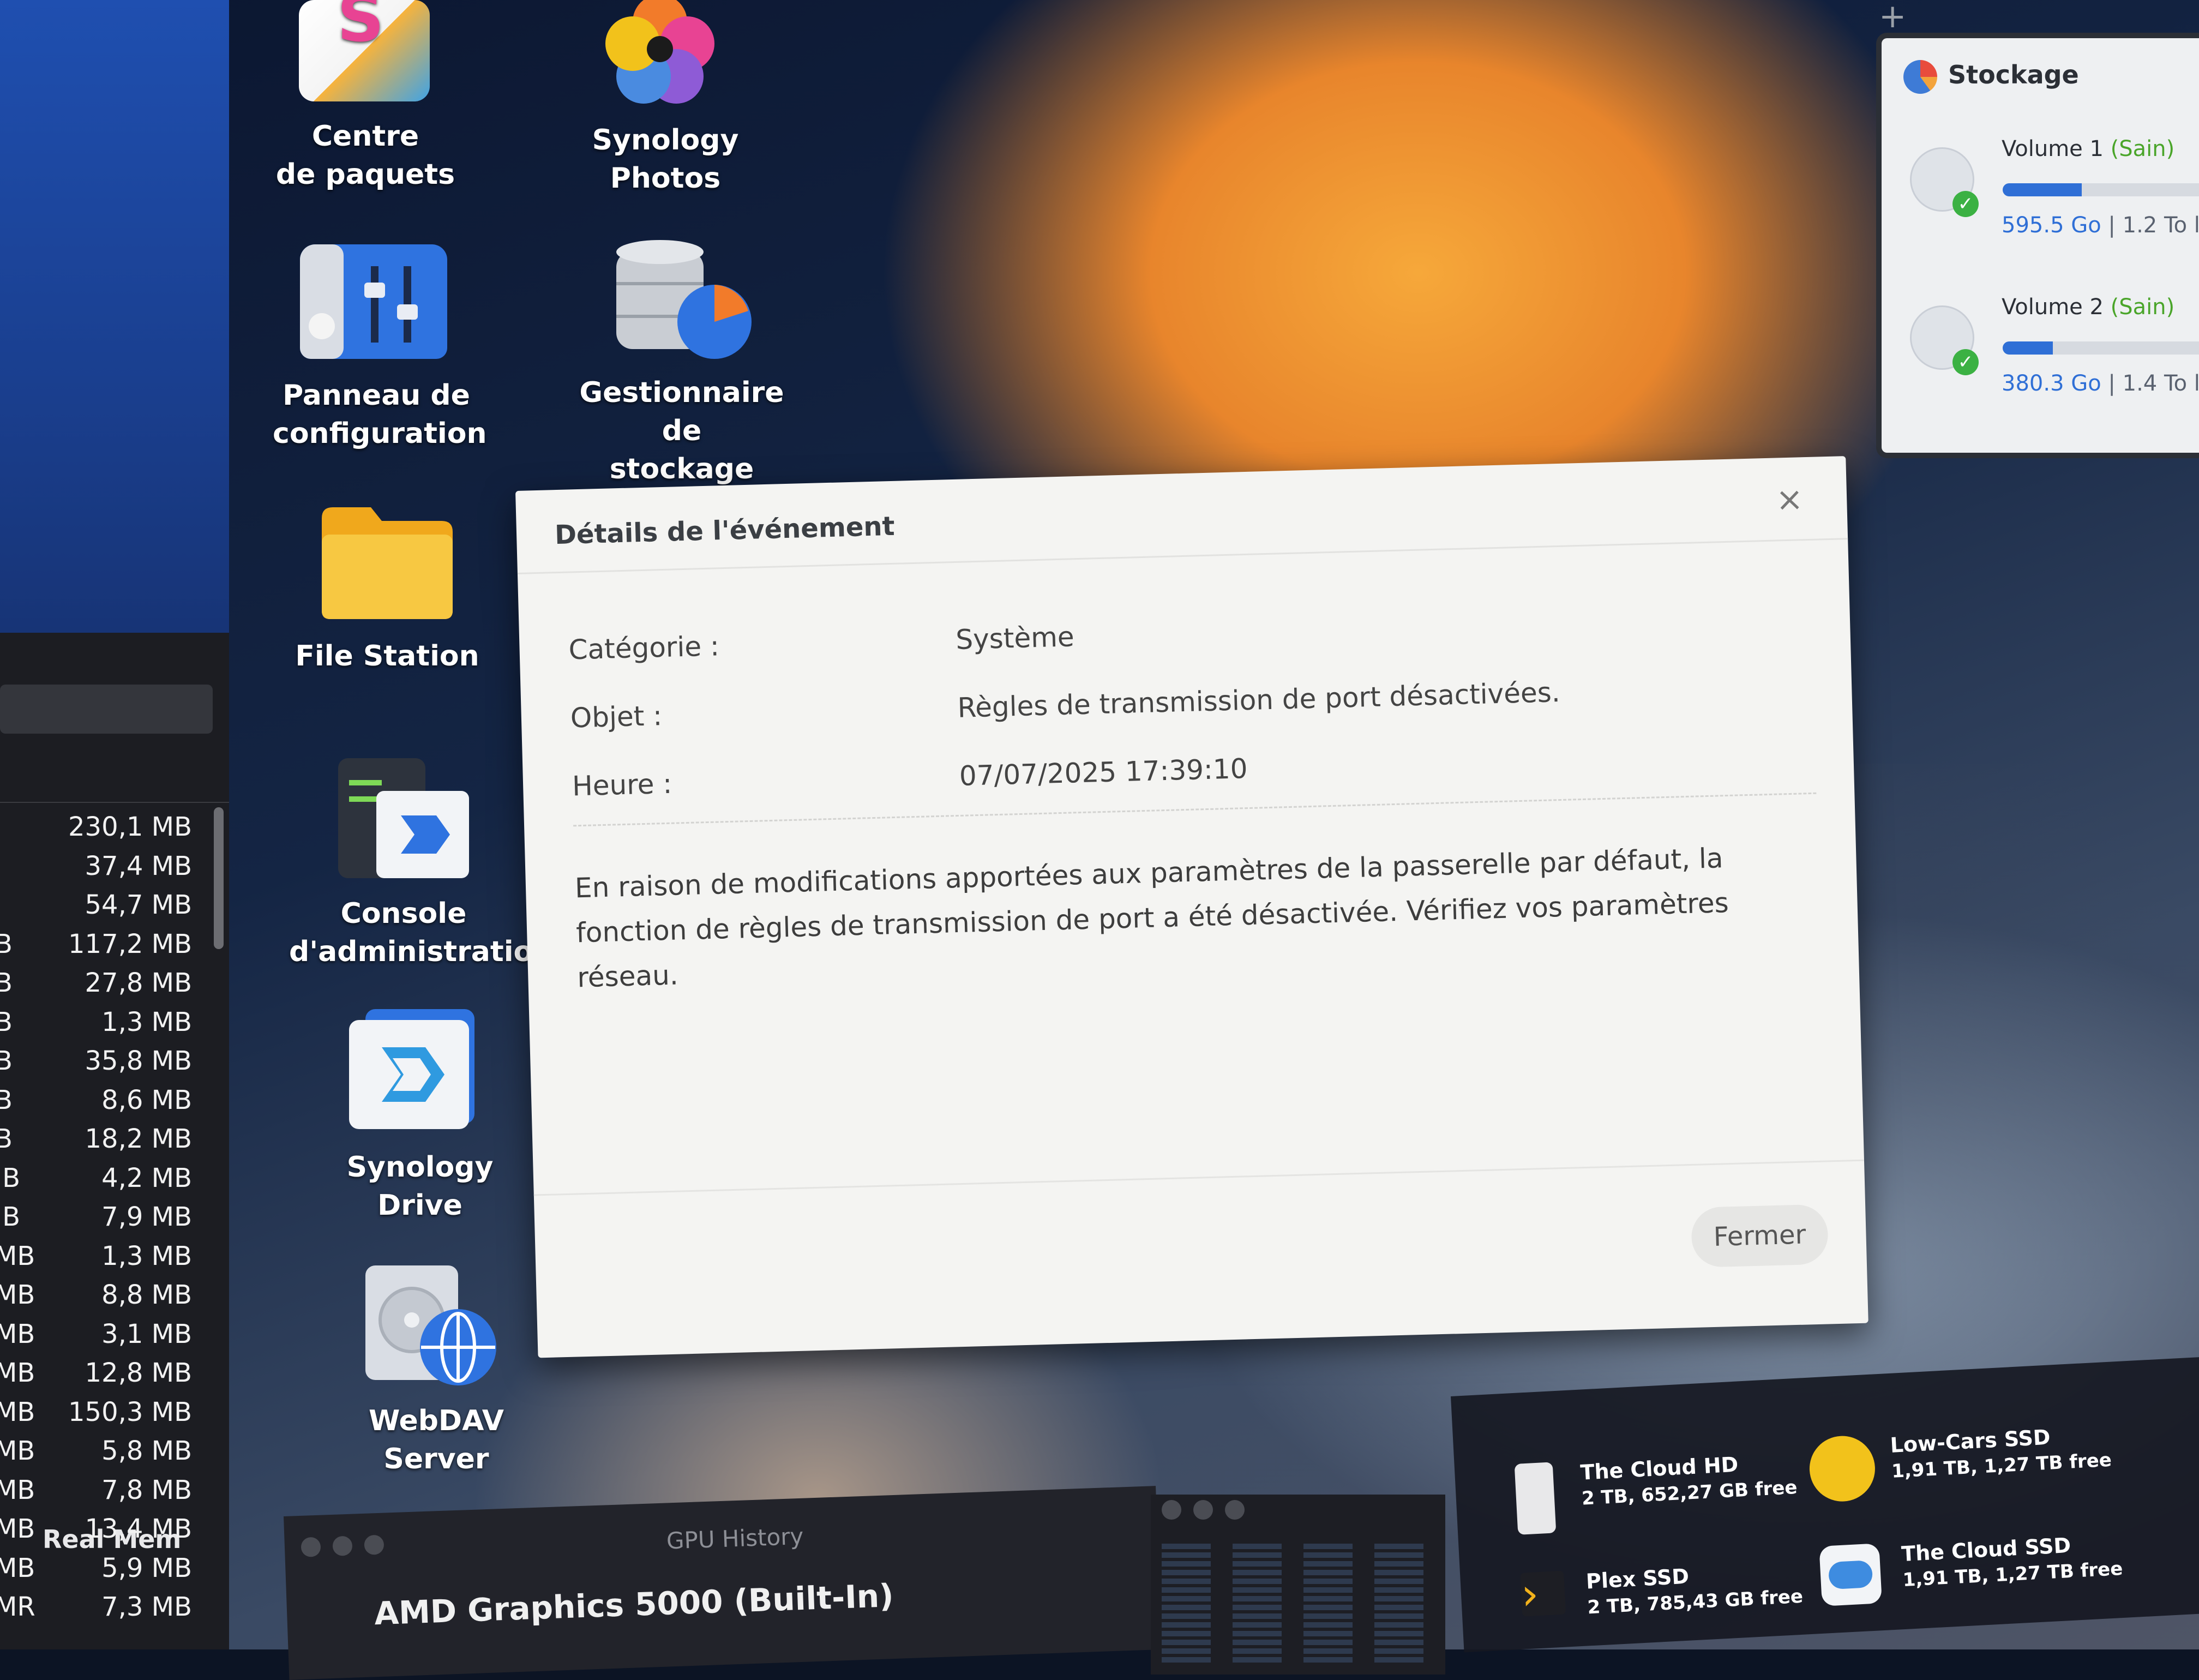 The image size is (2199, 1680). I want to click on memory-row: B 8,6 MB, so click(101, 1100).